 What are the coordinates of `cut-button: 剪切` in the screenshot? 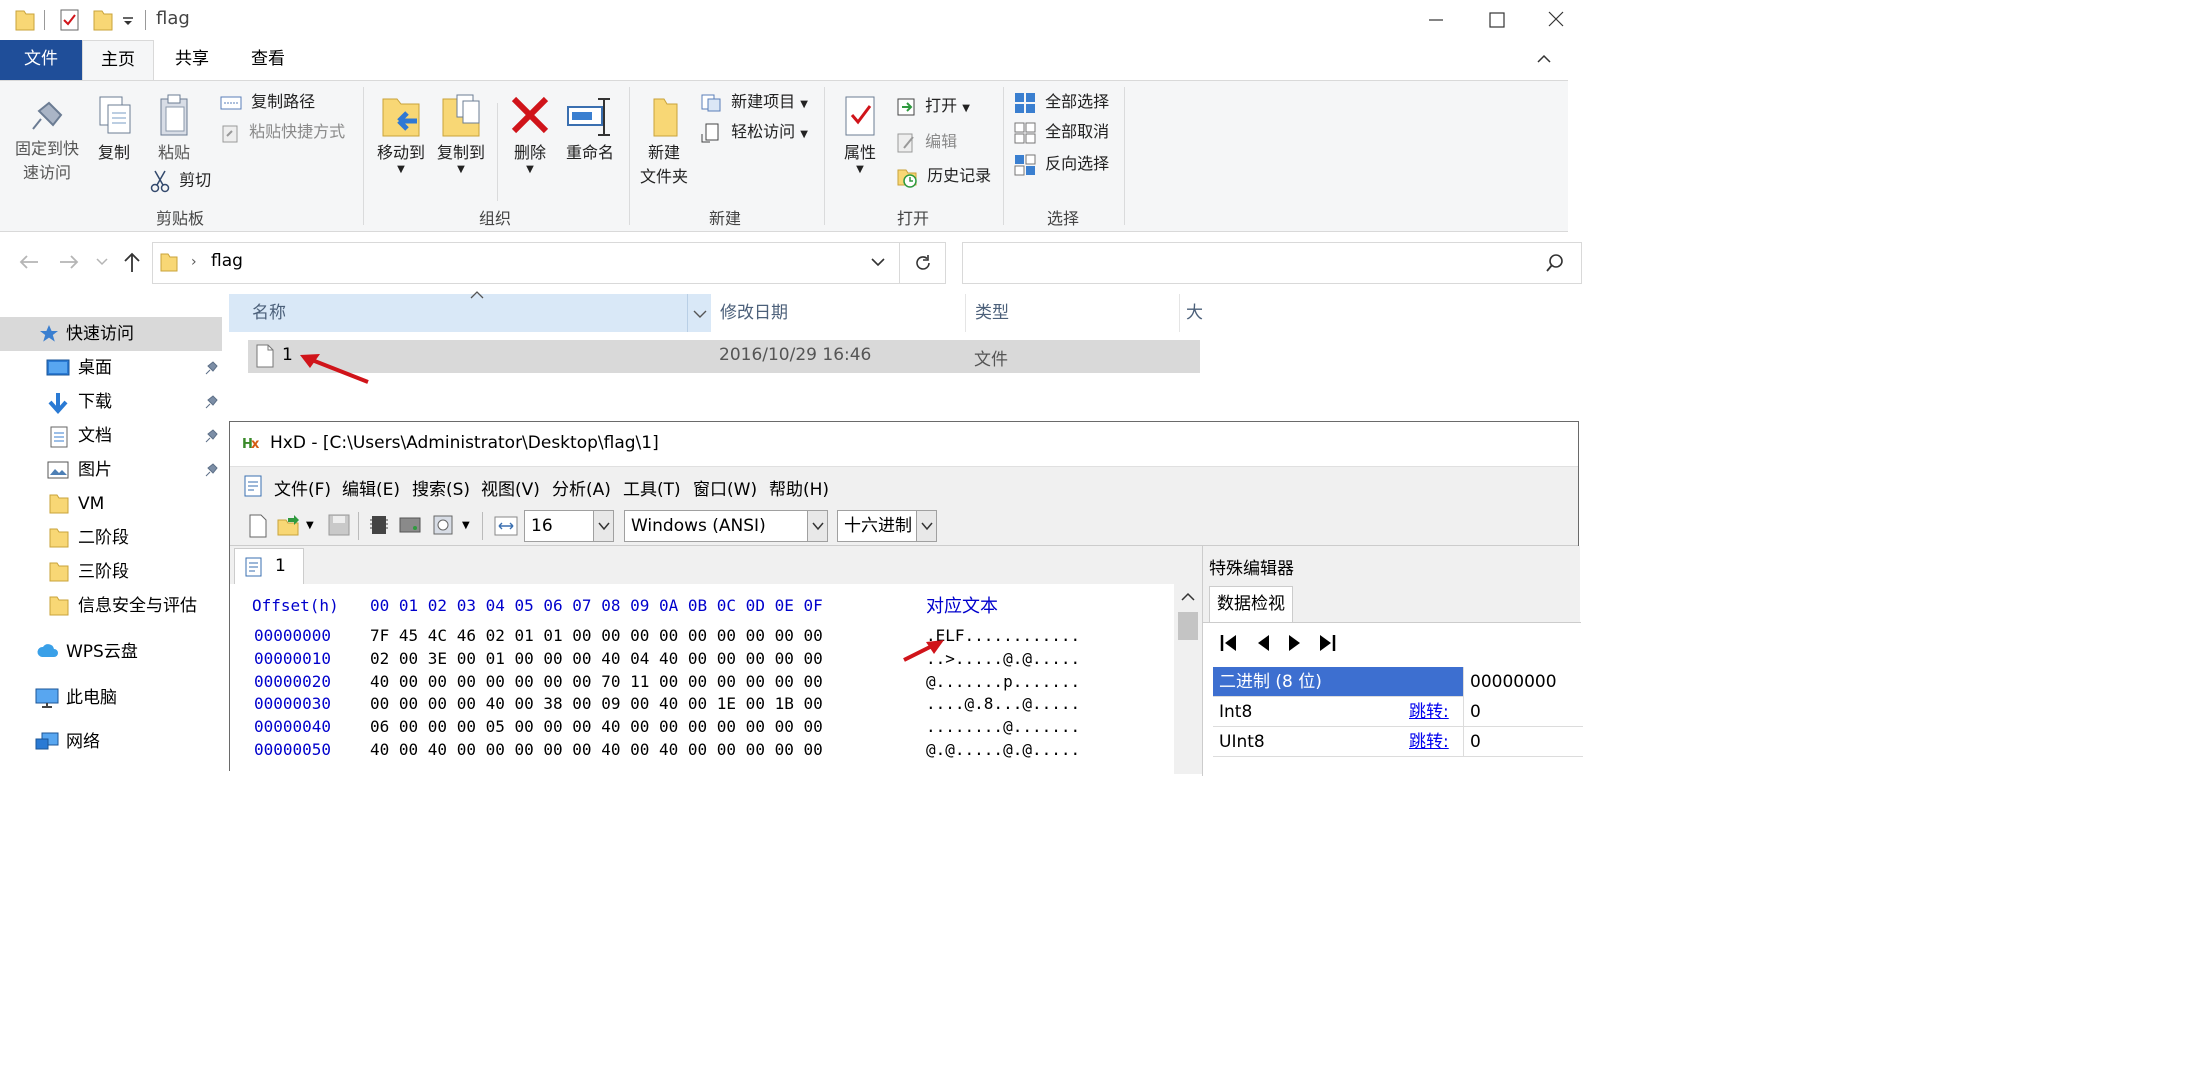 It's located at (180, 181).